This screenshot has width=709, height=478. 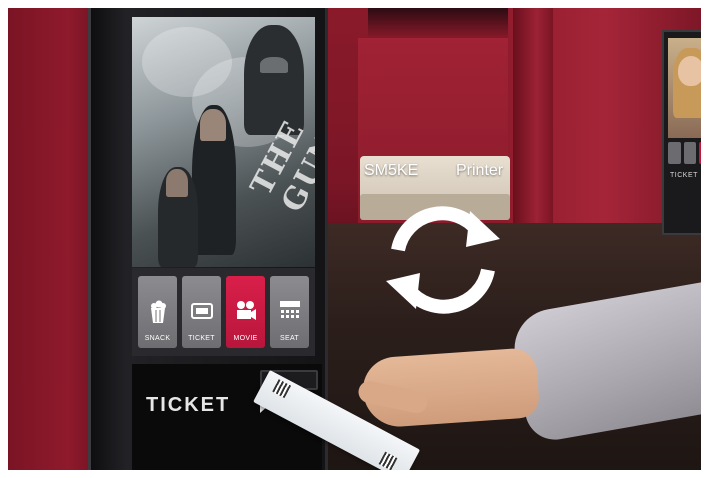 I want to click on ticket-dispenser-label: TICKET, so click(x=188, y=405).